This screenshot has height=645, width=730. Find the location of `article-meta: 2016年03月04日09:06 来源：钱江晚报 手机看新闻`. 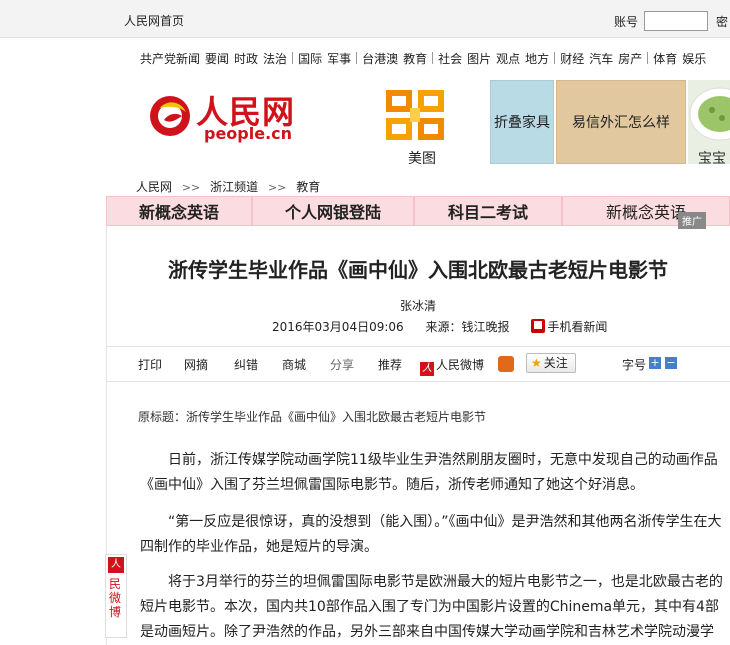

article-meta: 2016年03月04日09:06 来源：钱江晚报 手机看新闻 is located at coordinates (439, 326).